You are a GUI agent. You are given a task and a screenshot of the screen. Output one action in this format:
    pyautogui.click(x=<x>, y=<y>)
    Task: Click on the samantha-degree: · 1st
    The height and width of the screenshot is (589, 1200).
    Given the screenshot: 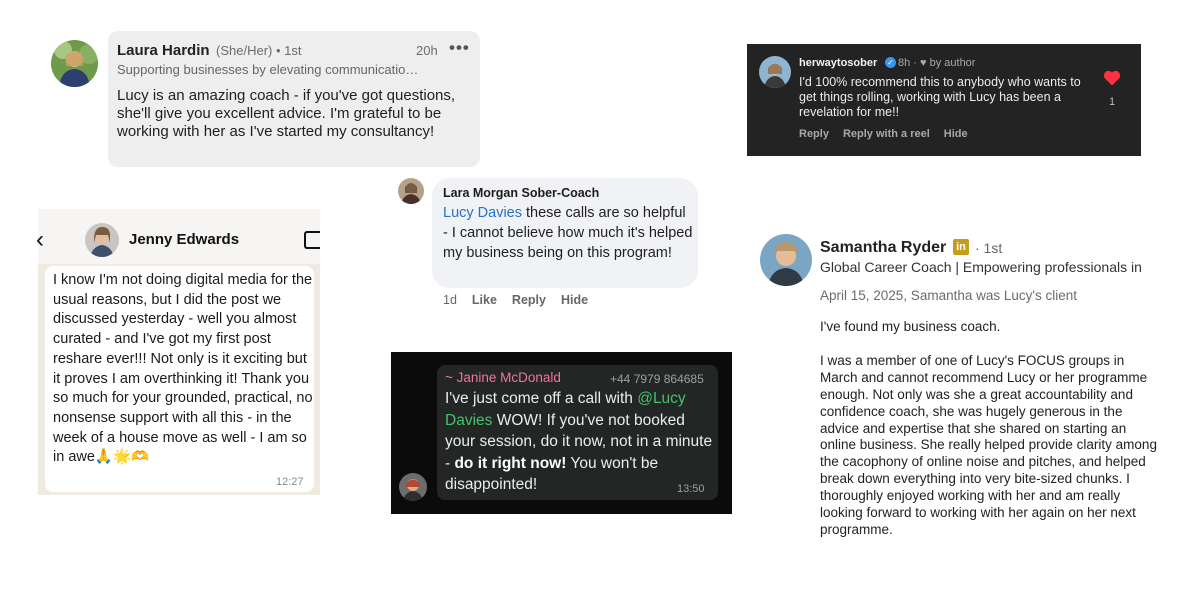 What is the action you would take?
    pyautogui.click(x=989, y=248)
    